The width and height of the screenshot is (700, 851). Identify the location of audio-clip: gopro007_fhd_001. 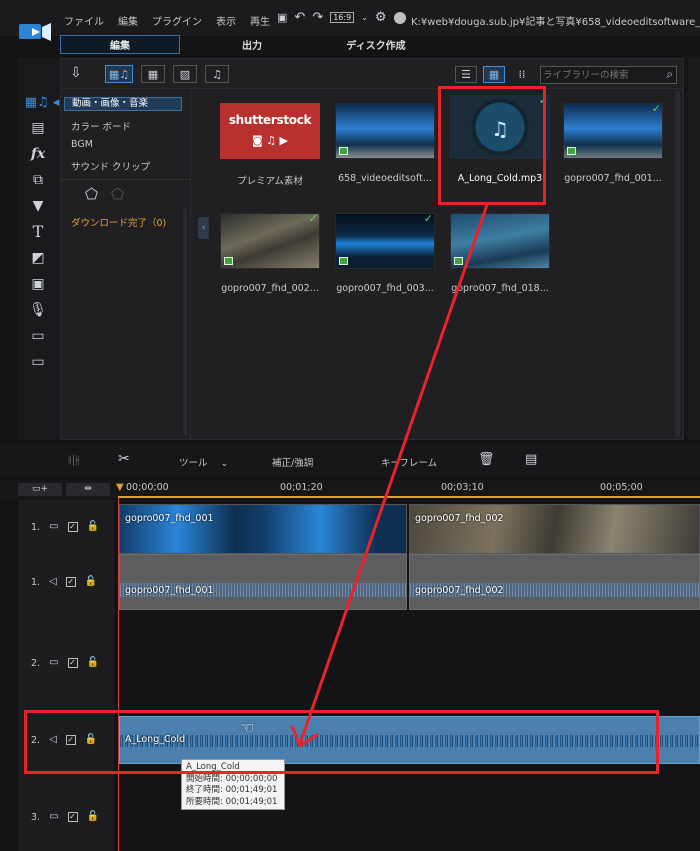
(263, 582).